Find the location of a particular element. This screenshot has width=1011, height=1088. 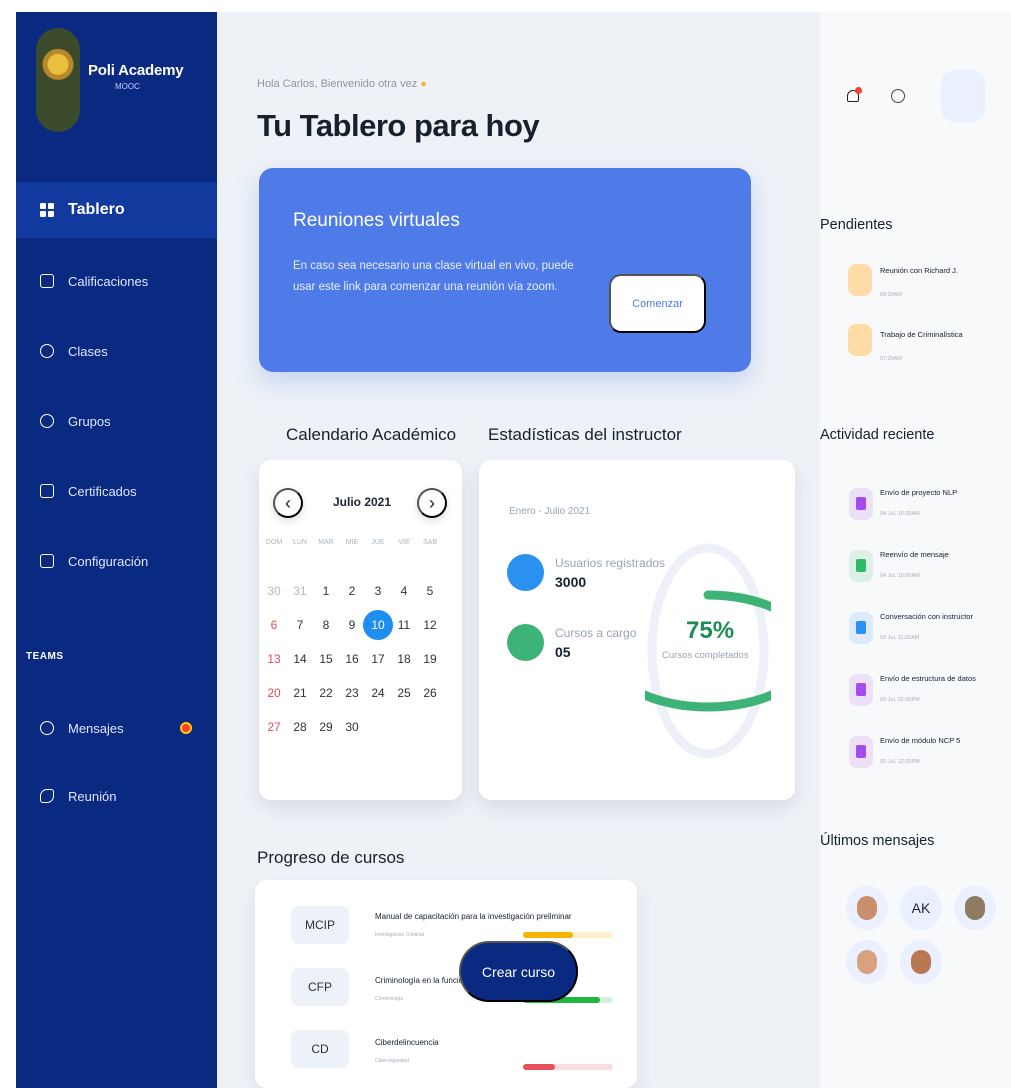

activity-time: 03 Jul, 11:02AM is located at coordinates (900, 638).